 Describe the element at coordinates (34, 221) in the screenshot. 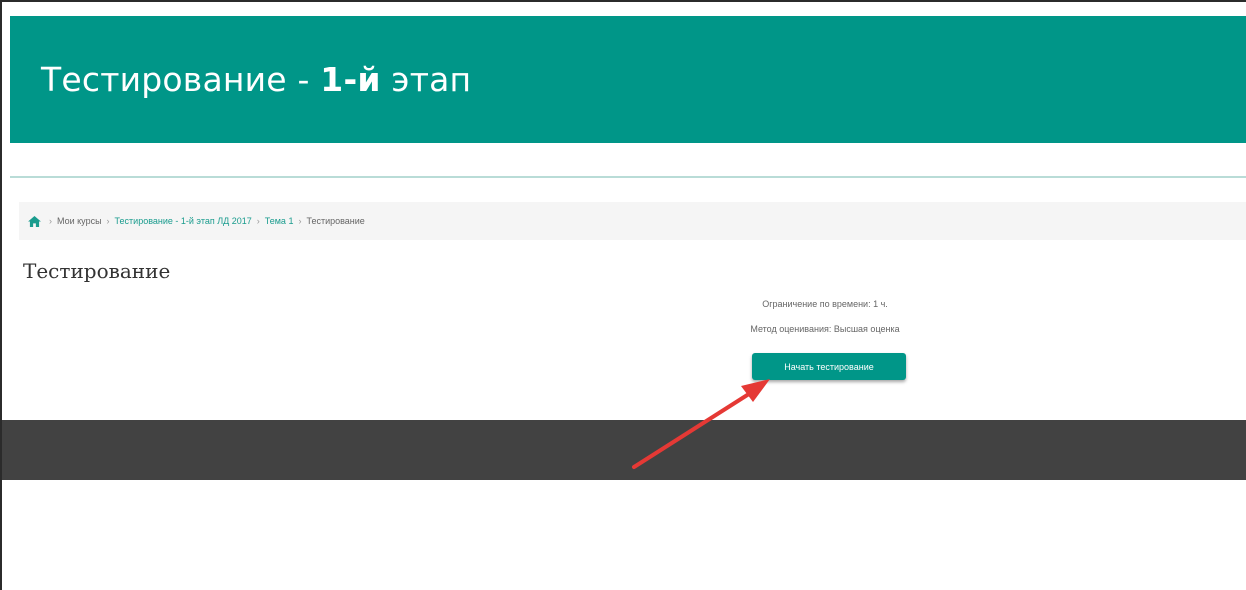

I see `home-icon` at that location.